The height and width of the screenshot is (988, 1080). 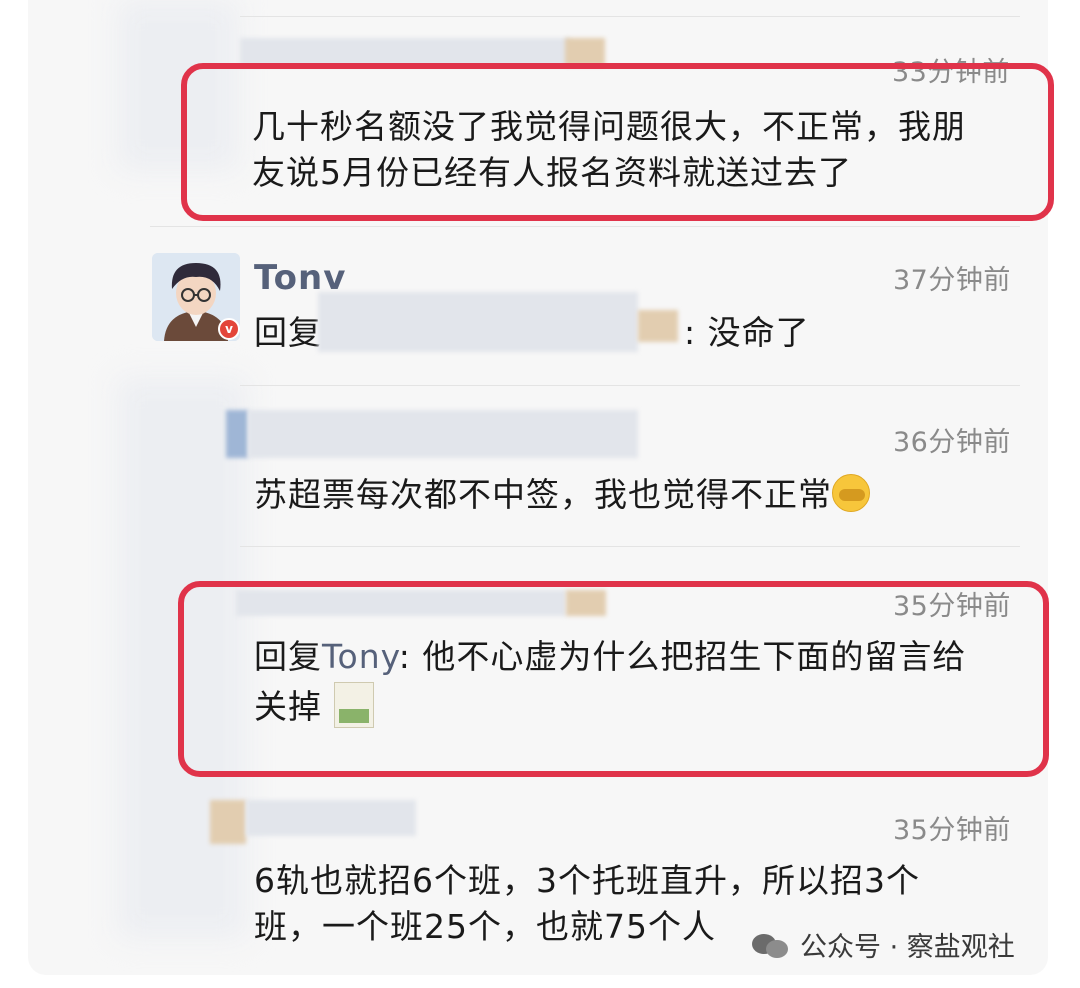 I want to click on highlight-box, so click(x=617, y=142).